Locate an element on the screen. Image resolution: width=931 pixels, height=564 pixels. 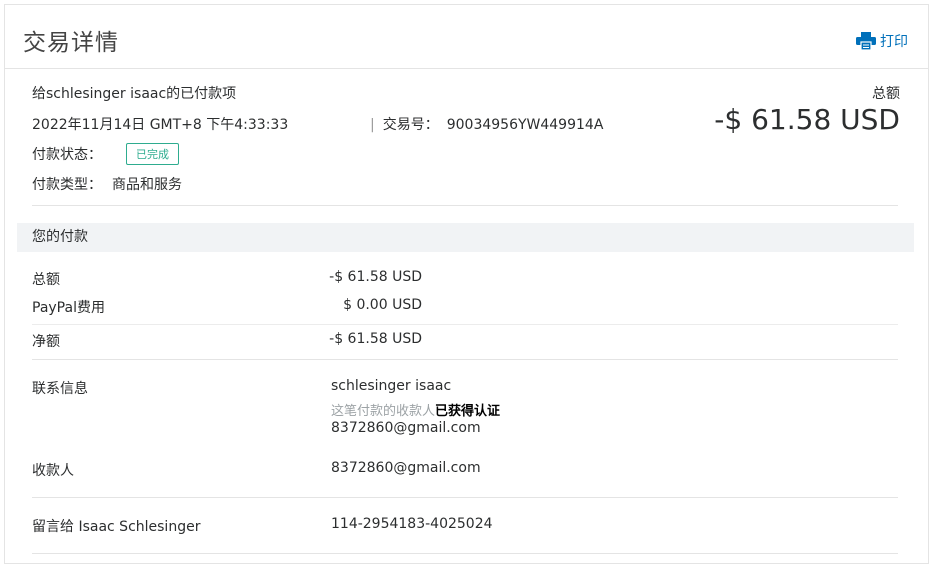
page-title: 交易详情 is located at coordinates (71, 43).